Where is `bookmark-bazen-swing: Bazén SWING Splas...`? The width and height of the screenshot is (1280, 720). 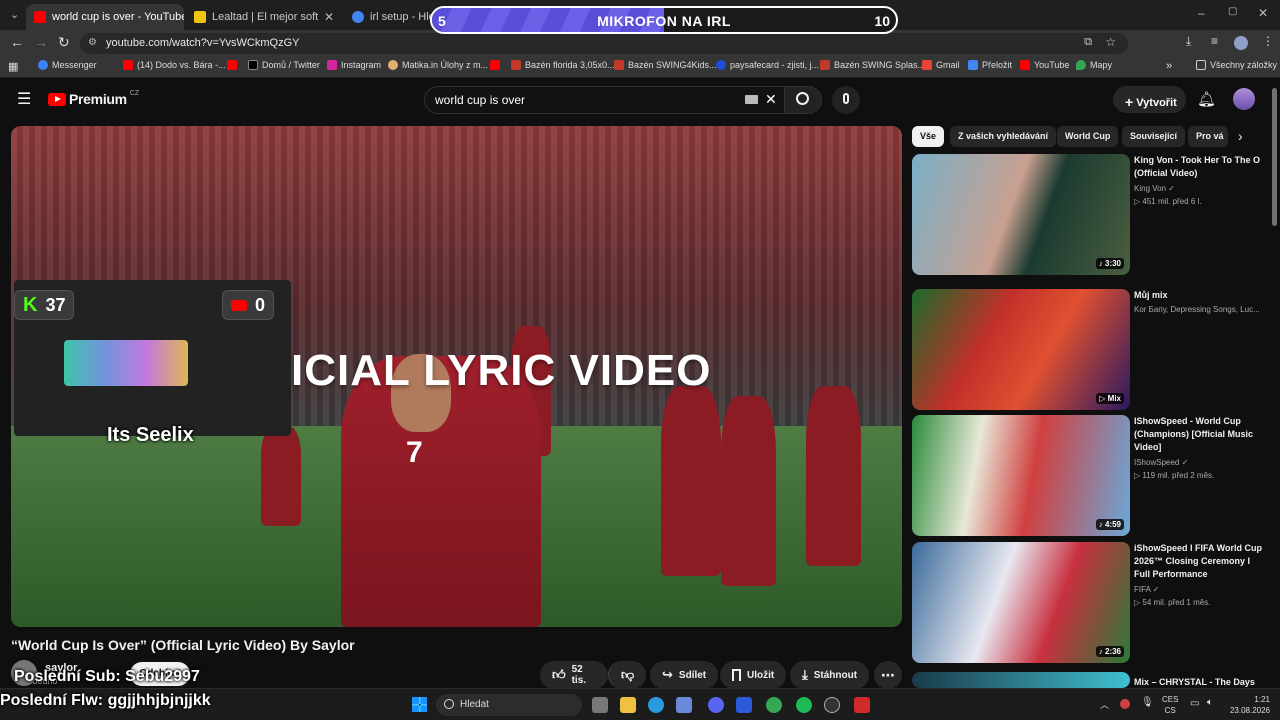
bookmark-bazen-swing: Bazén SWING Splas... is located at coordinates (872, 65).